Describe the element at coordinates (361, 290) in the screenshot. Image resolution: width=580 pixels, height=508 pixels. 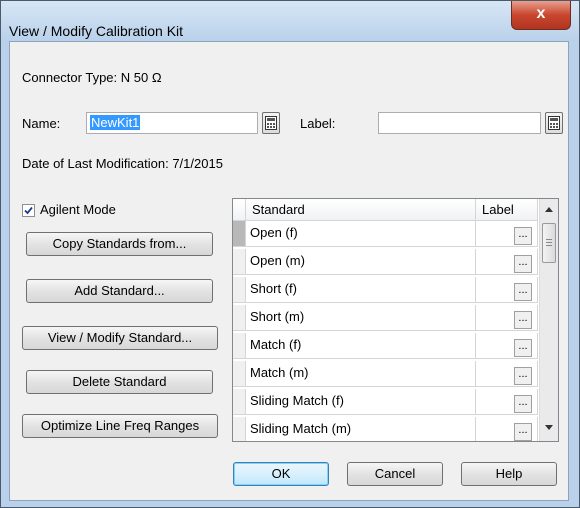
I see `standard-cell: Short (f)` at that location.